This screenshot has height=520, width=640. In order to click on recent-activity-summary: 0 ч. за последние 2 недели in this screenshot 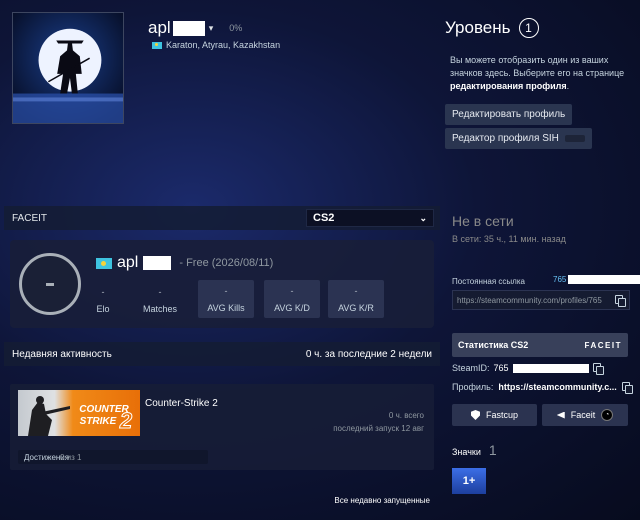, I will do `click(368, 354)`.